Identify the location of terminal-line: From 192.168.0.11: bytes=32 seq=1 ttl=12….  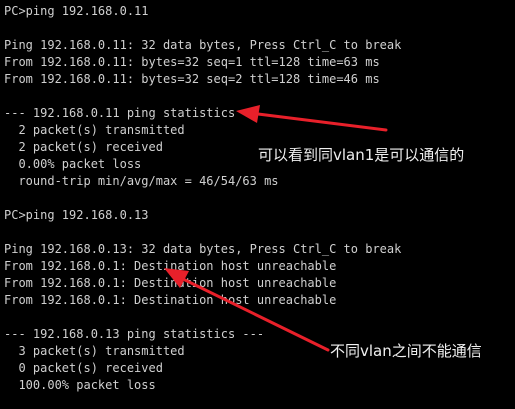
(192, 62).